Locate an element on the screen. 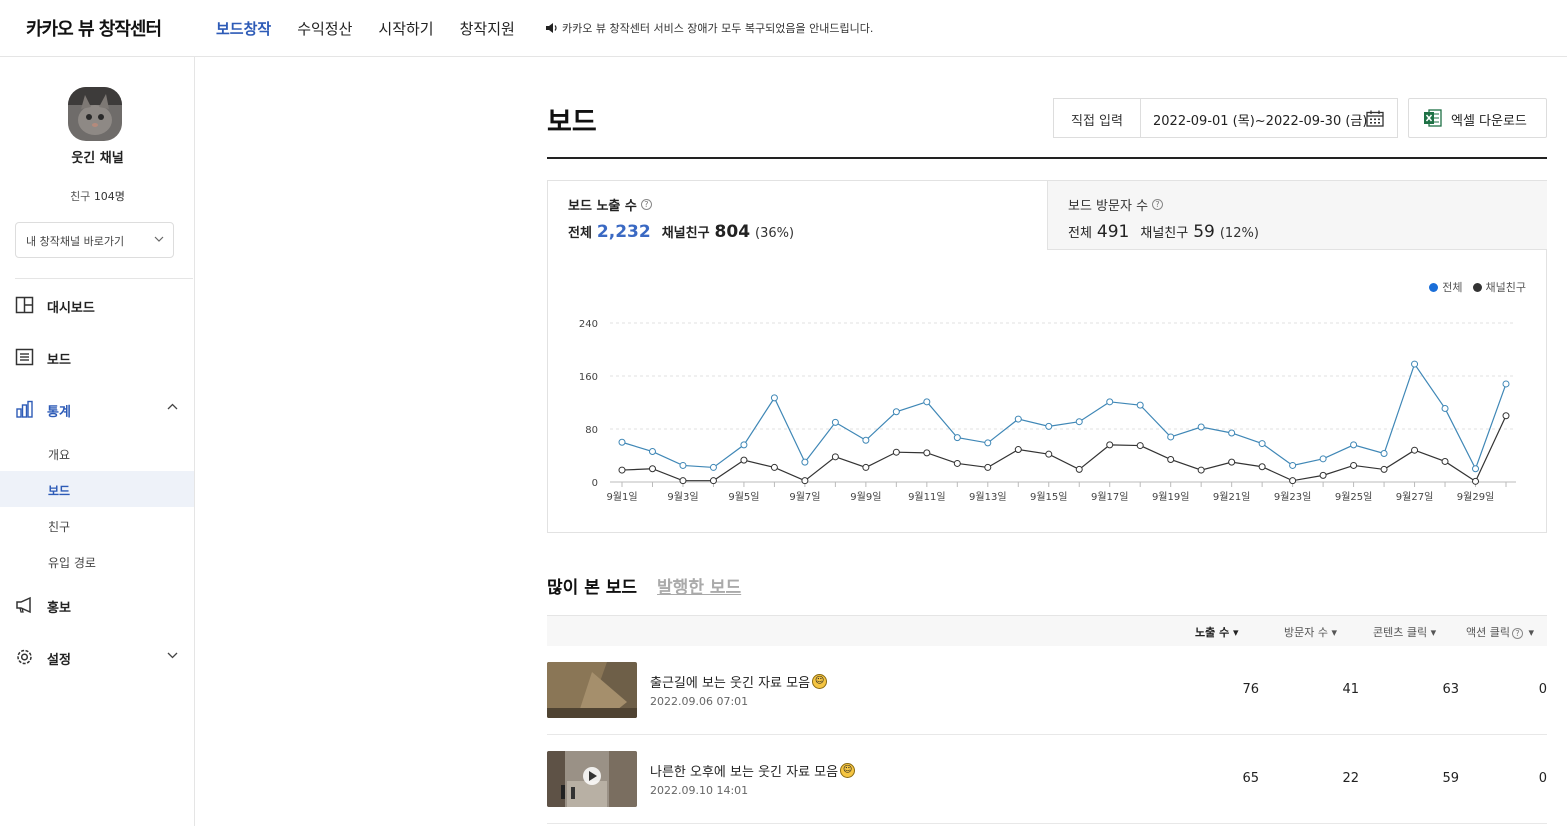  x-tick-label: 9월23일 is located at coordinates (1293, 497).